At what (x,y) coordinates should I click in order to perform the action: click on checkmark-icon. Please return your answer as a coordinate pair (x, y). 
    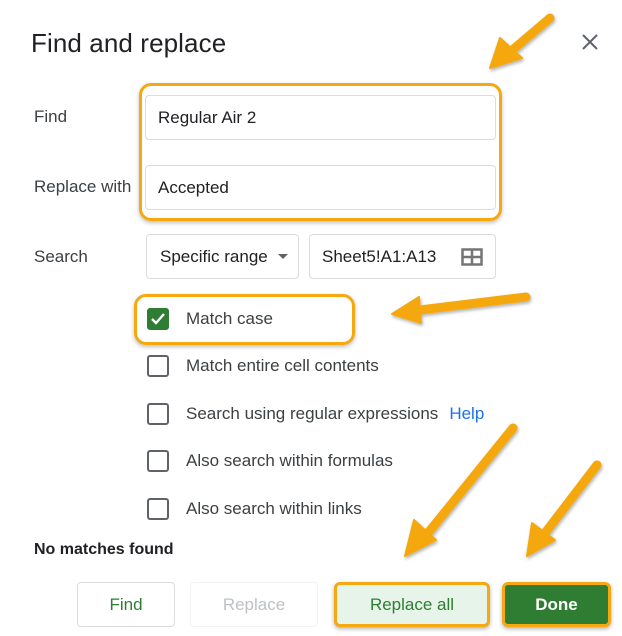
    Looking at the image, I should click on (158, 319).